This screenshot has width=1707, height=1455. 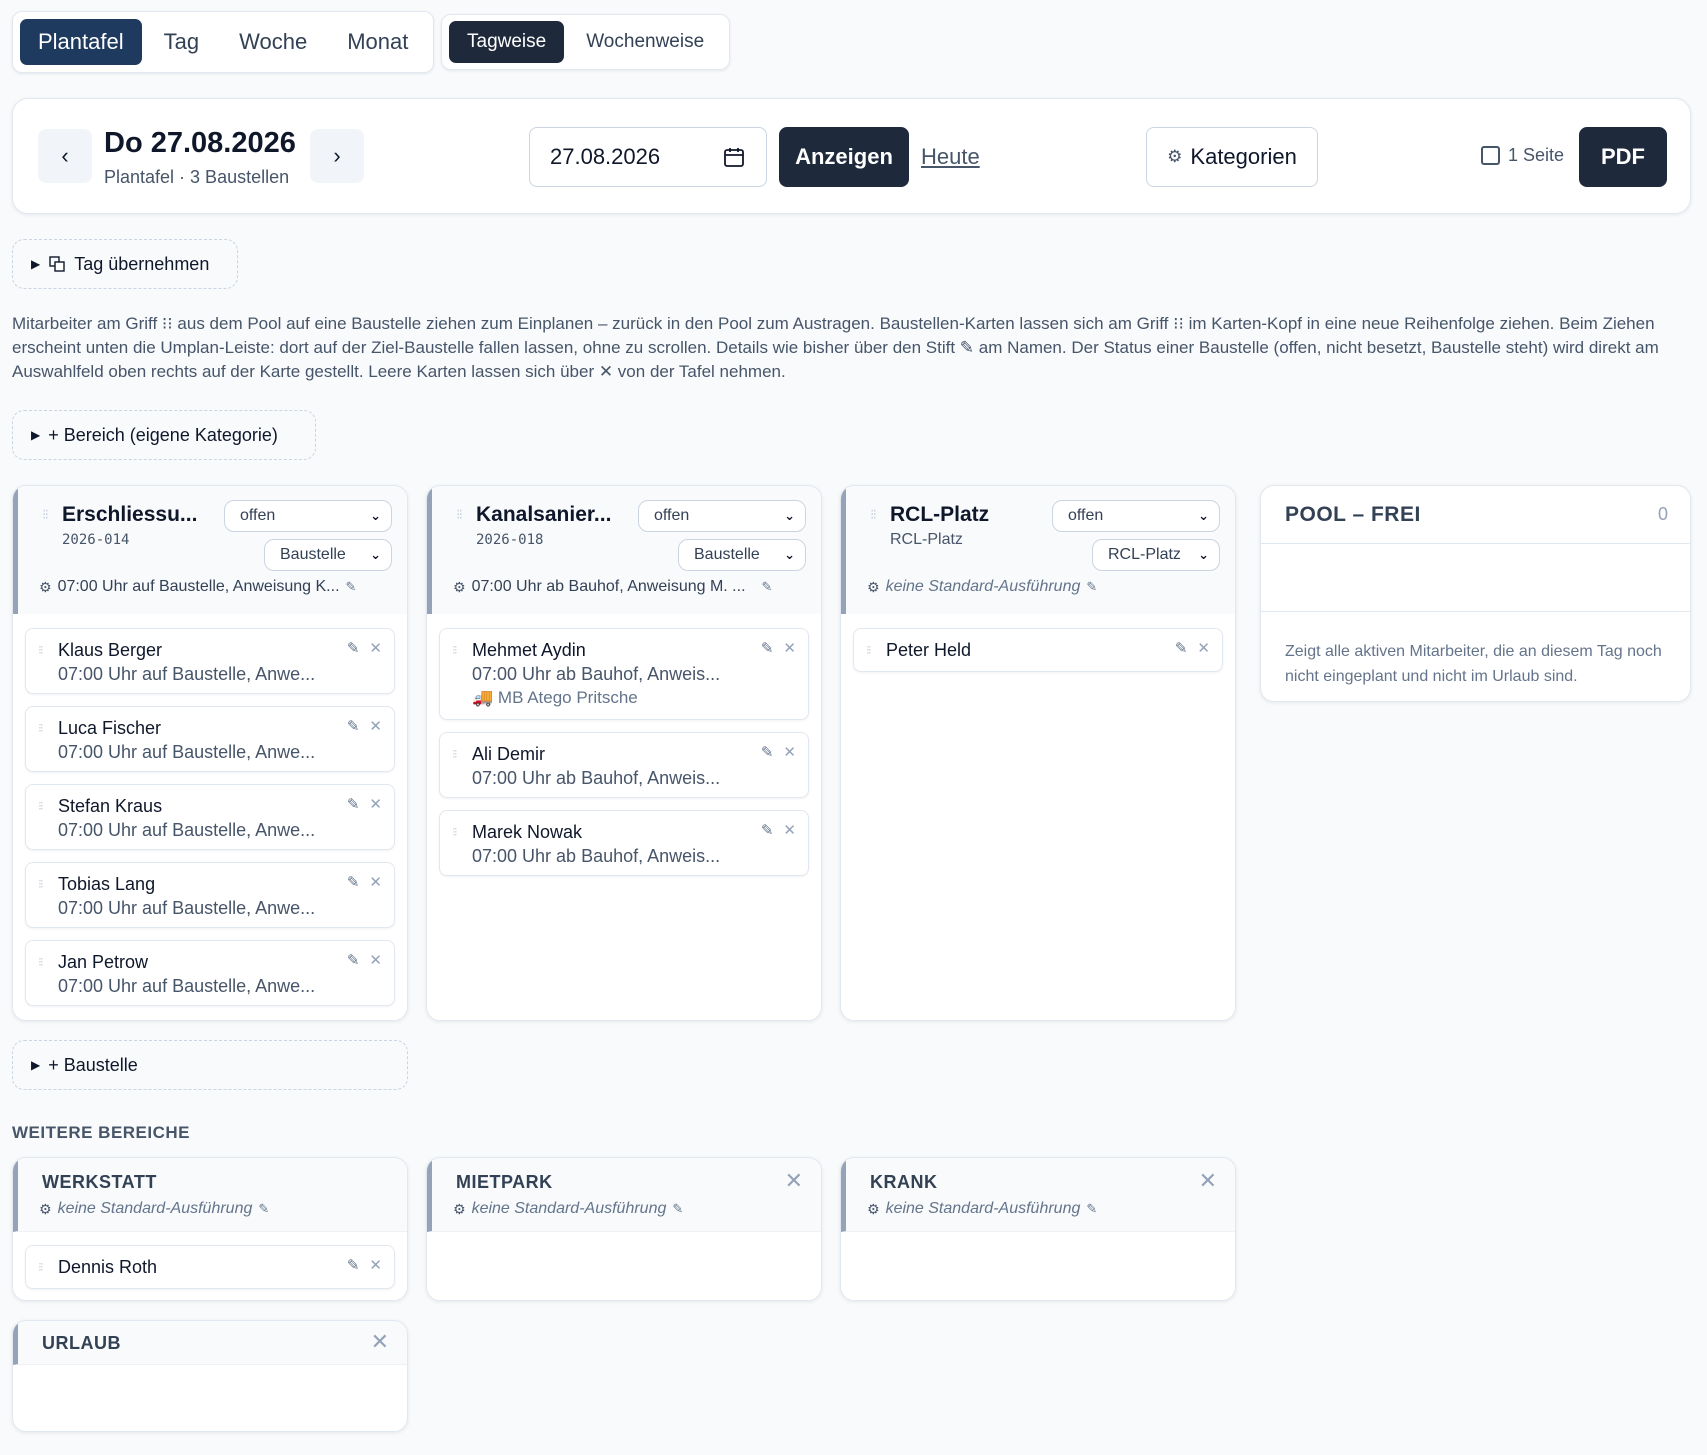 I want to click on categories-button: ⚙ Kategorien, so click(x=1232, y=157).